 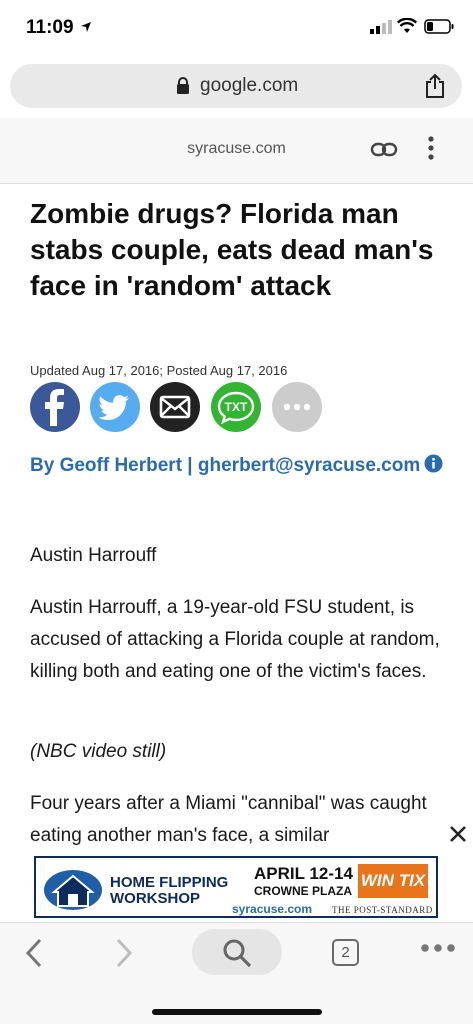 I want to click on search-icon, so click(x=237, y=953).